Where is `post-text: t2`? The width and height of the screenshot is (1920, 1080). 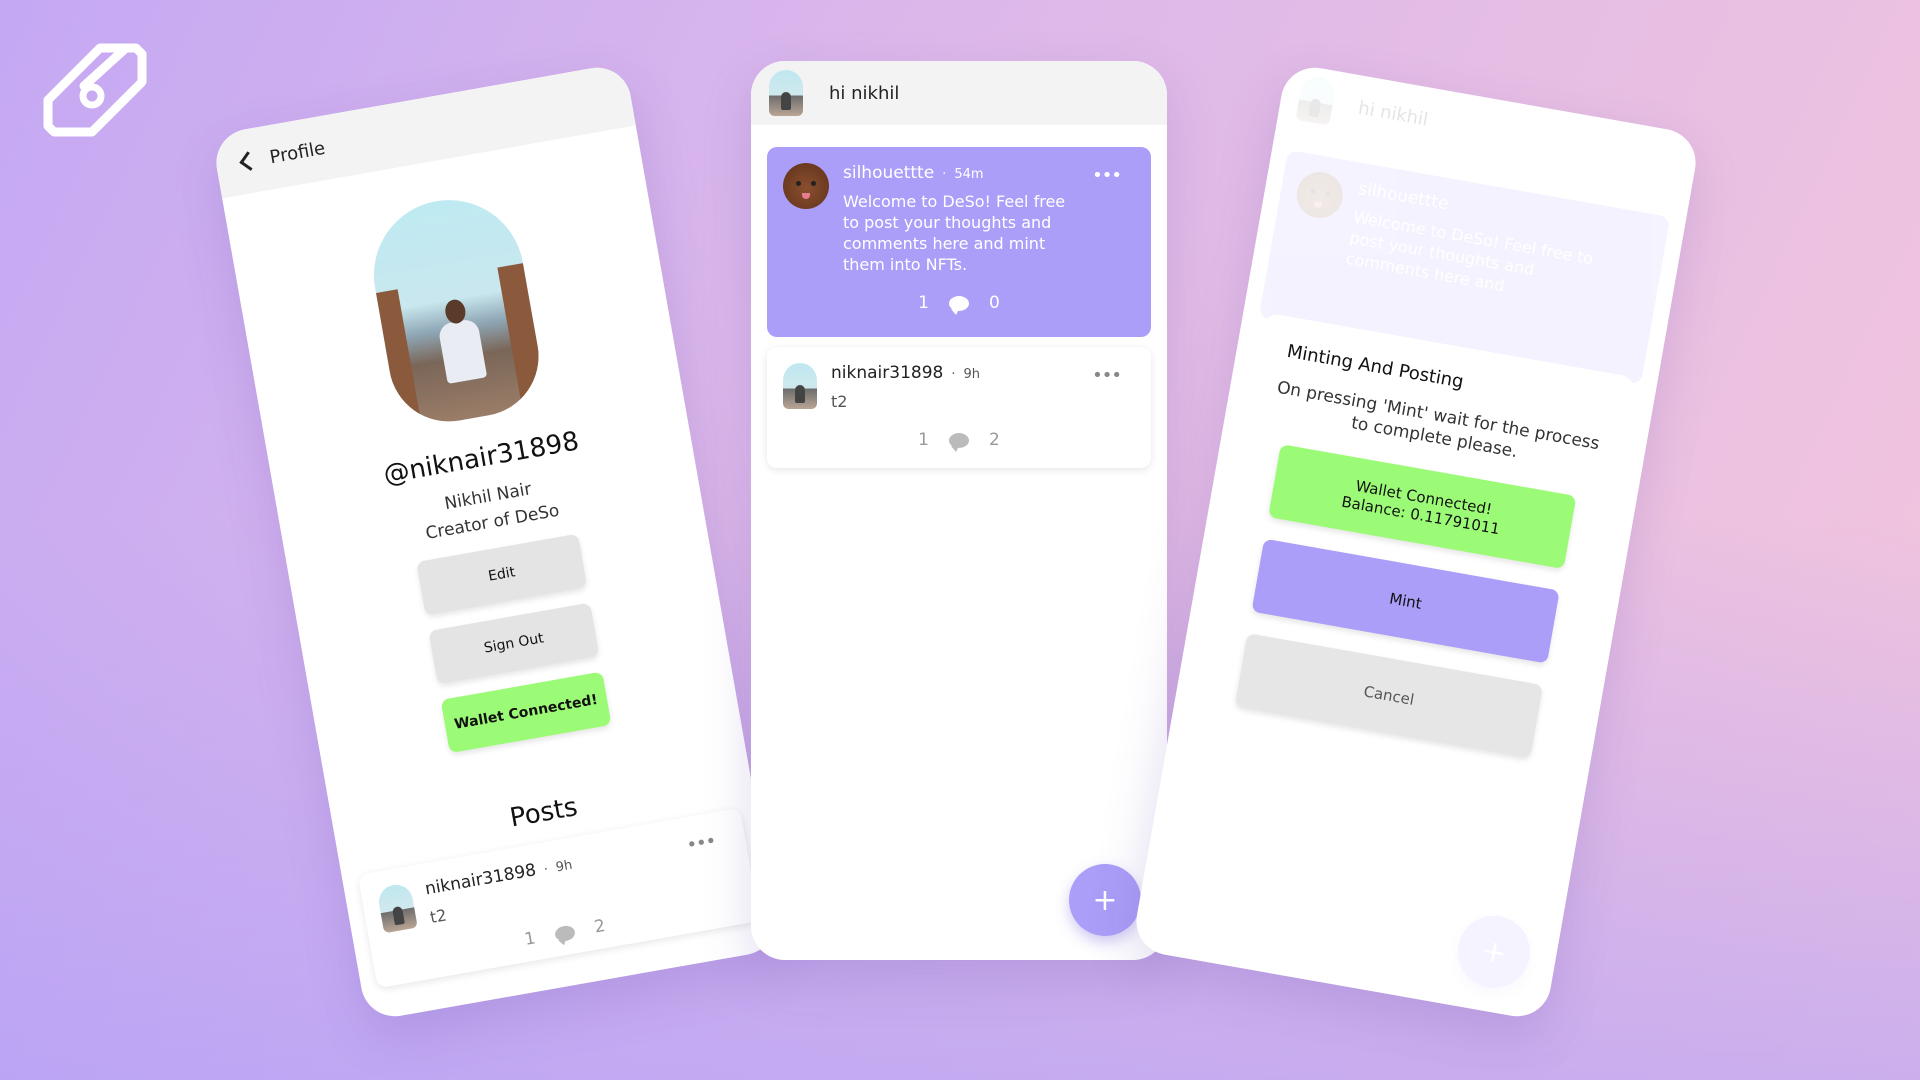
post-text: t2 is located at coordinates (839, 401).